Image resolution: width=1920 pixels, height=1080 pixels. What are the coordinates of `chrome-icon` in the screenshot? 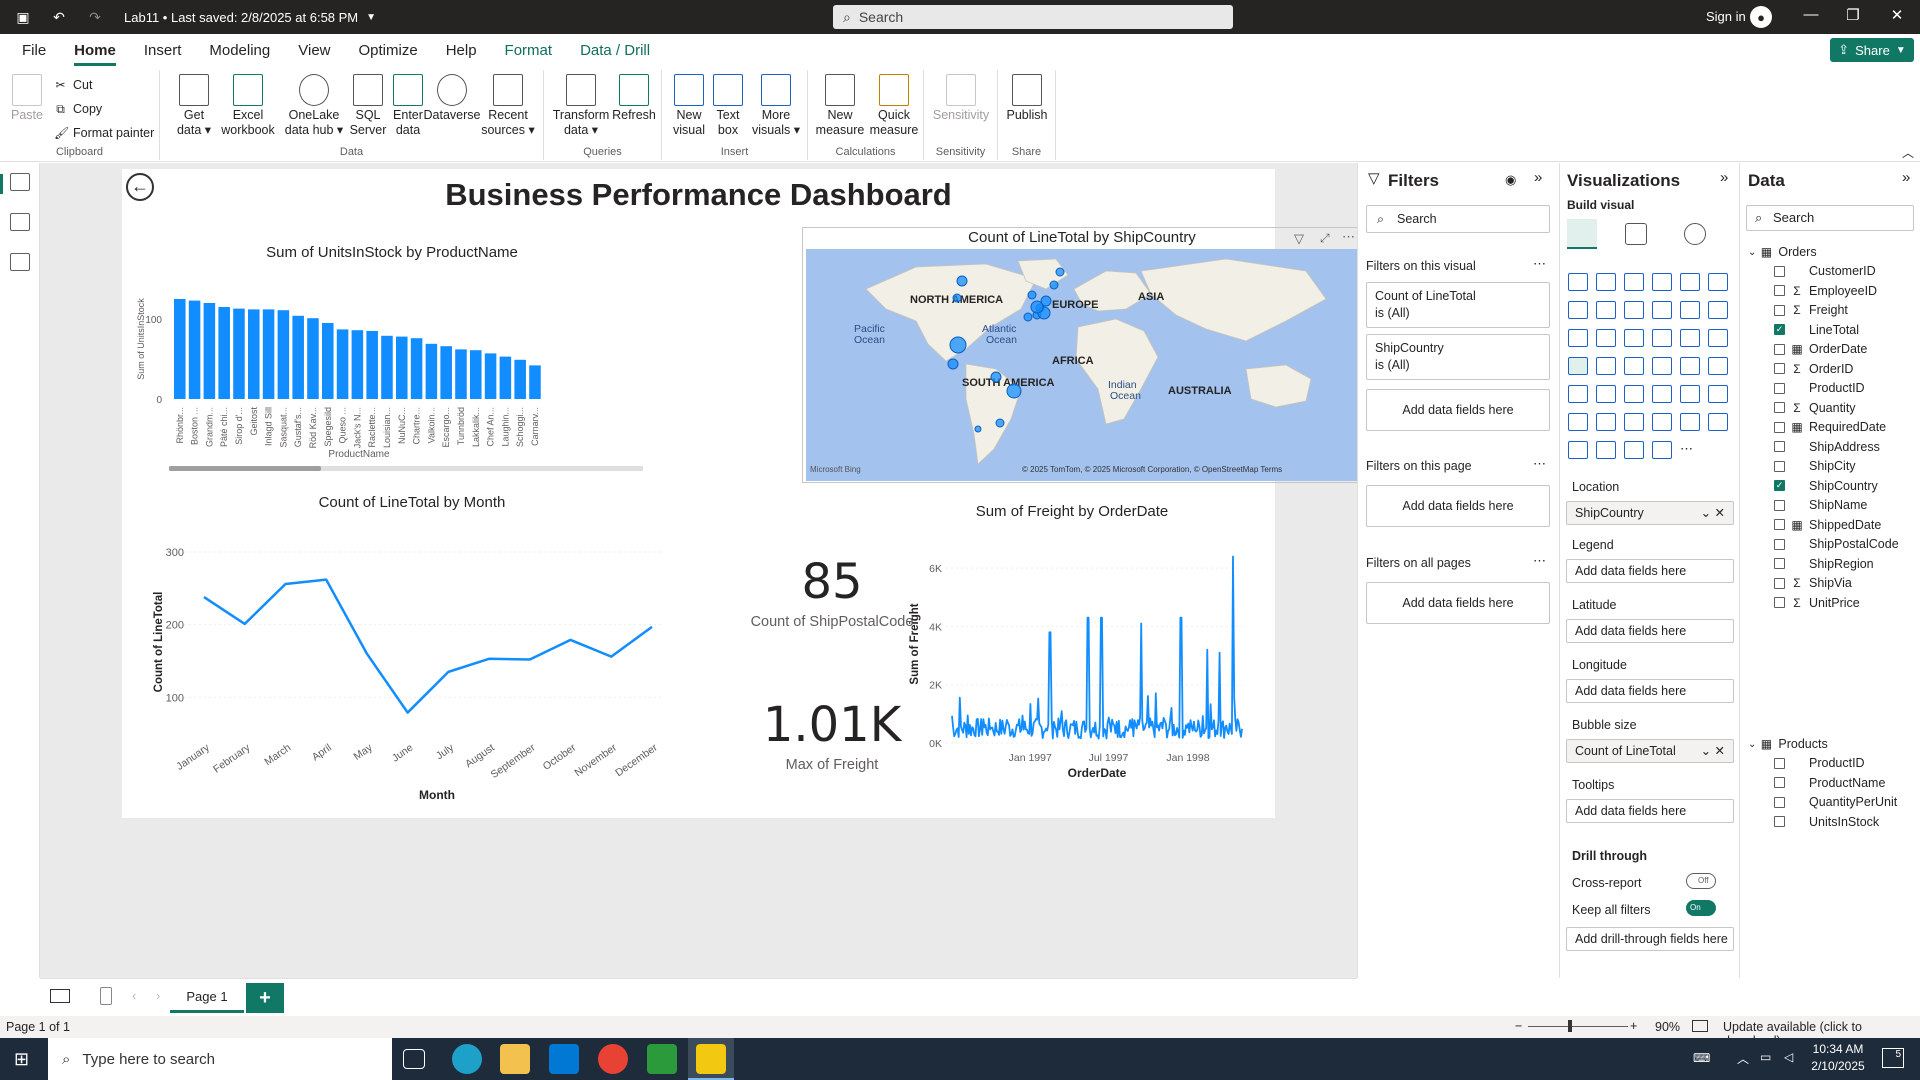 It's located at (613, 1059).